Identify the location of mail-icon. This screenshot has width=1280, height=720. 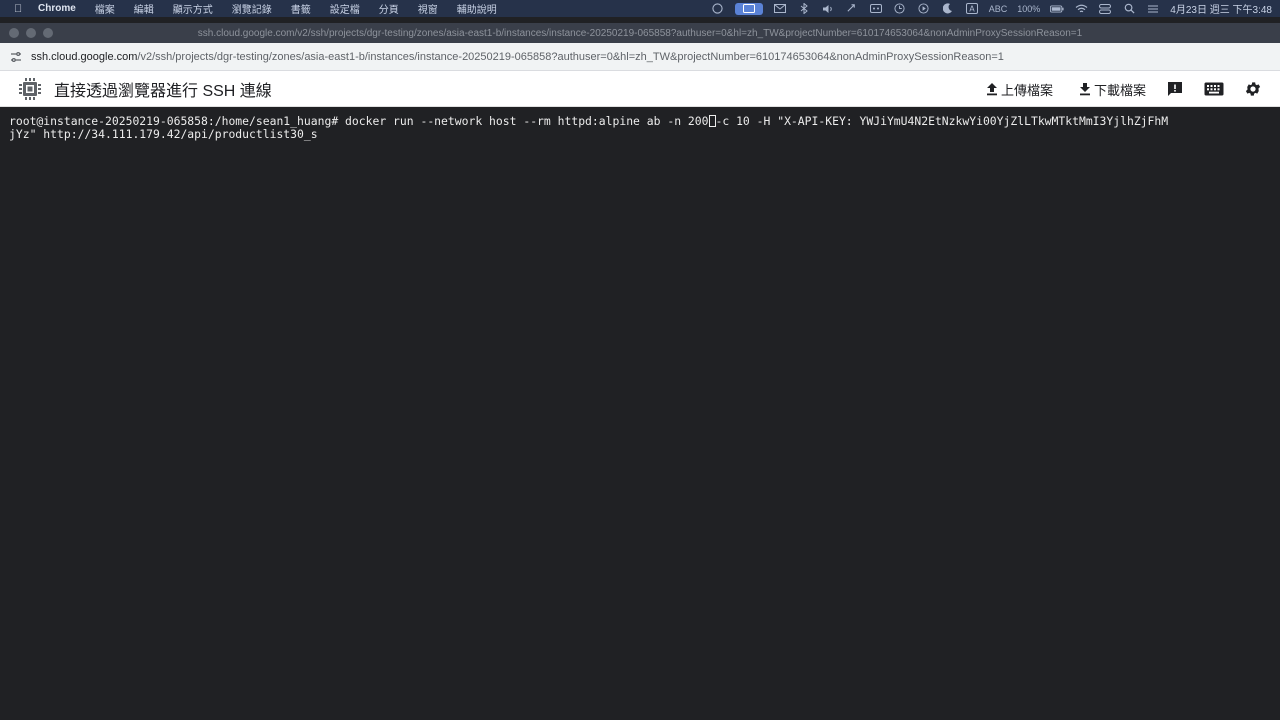
(780, 9).